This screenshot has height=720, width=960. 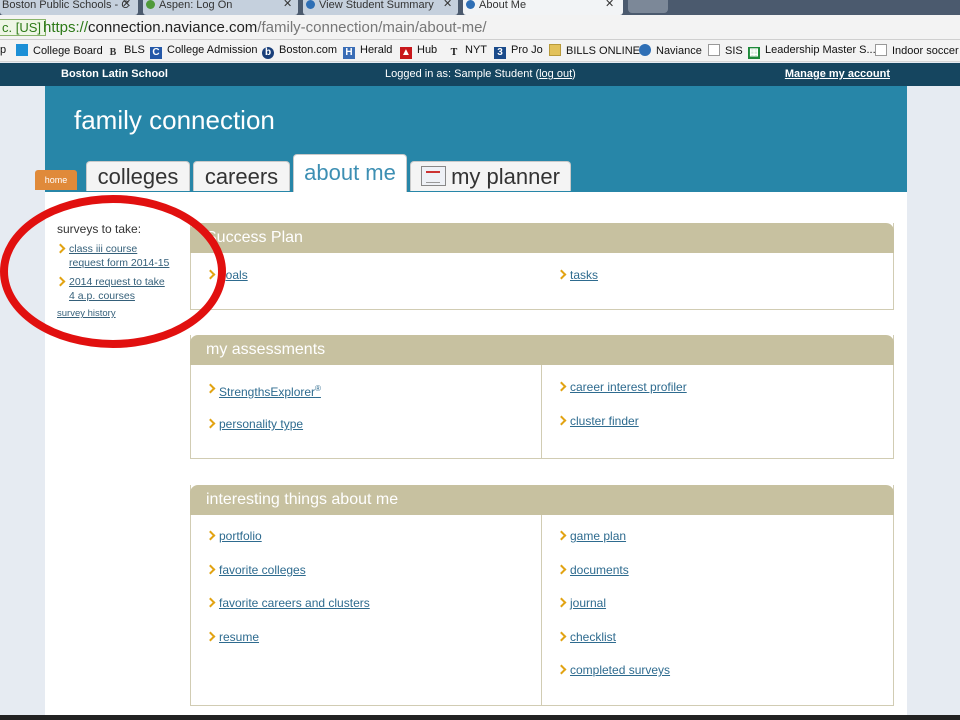 I want to click on panel-link-item: completed surveys, so click(x=613, y=670).